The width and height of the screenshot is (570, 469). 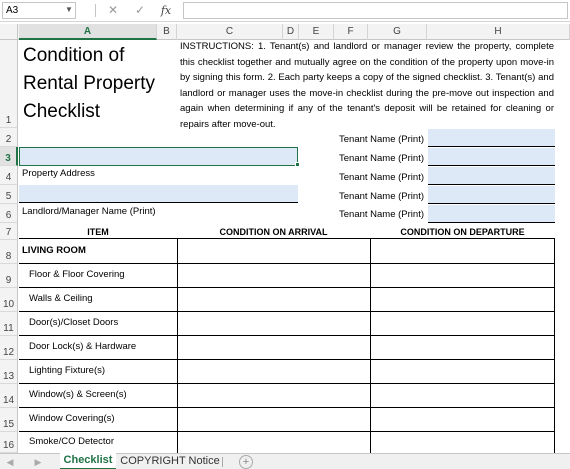 I want to click on name-box-dropdown-icon: ▼, so click(x=69, y=9).